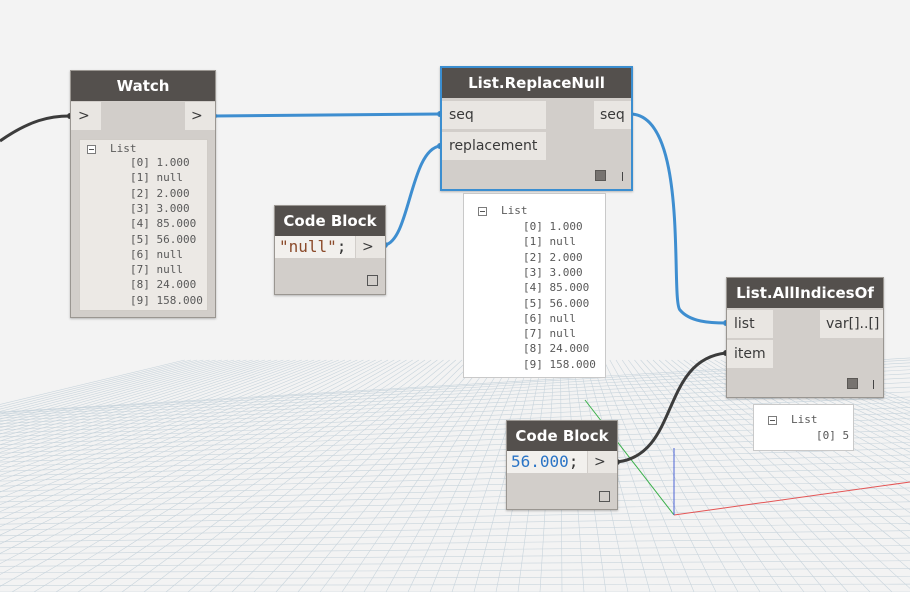  I want to click on list-item: [0] 1.000, so click(160, 162).